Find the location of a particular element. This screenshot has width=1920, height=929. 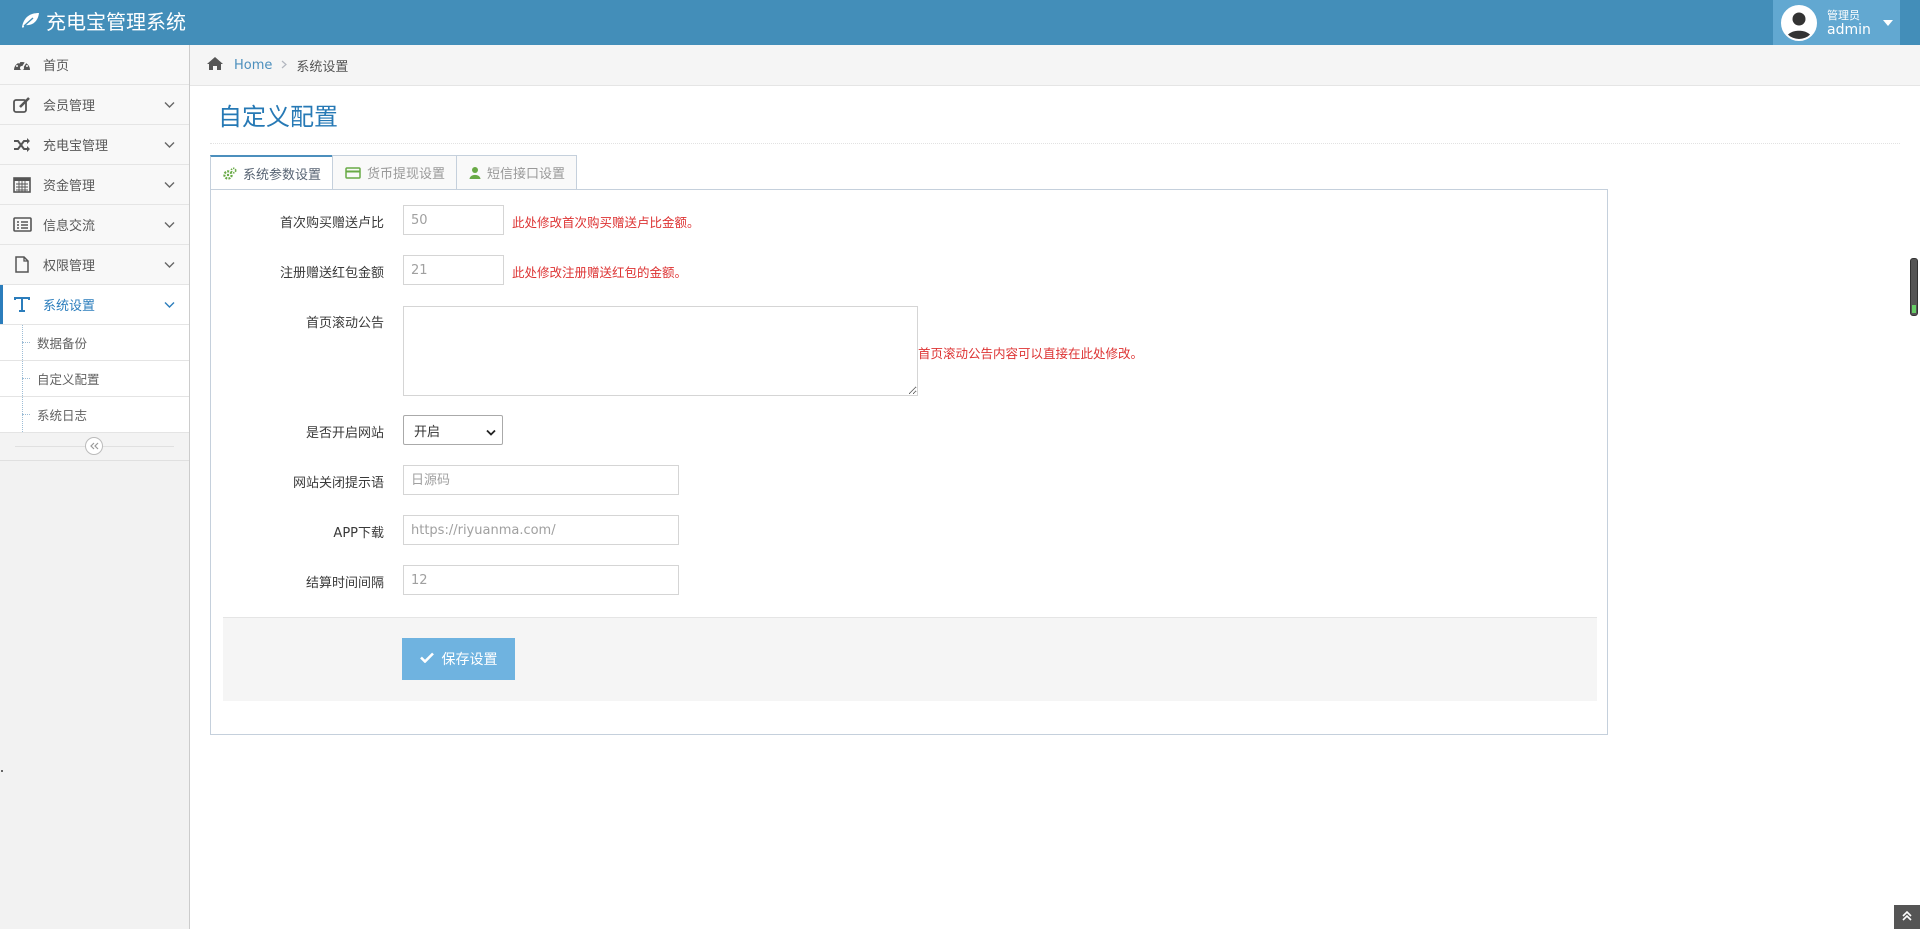

site-open-select: 开启 is located at coordinates (453, 430).